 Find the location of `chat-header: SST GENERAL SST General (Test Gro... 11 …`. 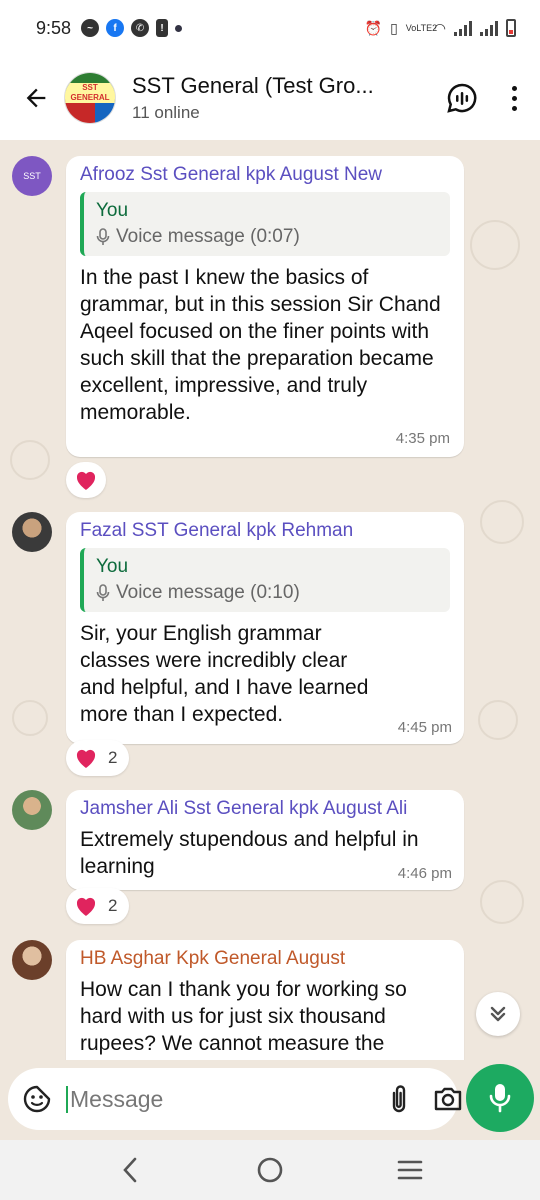

chat-header: SST GENERAL SST General (Test Gro... 11 … is located at coordinates (270, 98).